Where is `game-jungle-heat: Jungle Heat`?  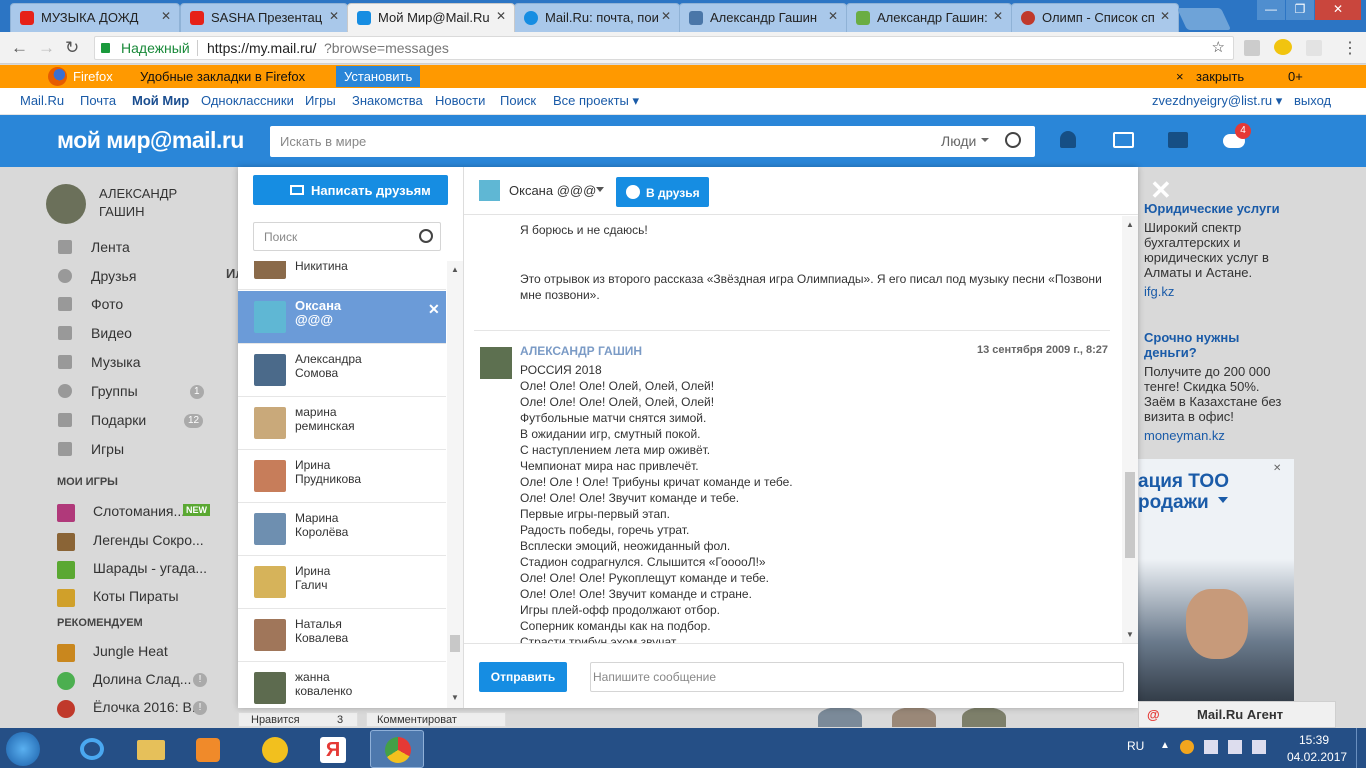
game-jungle-heat: Jungle Heat is located at coordinates (130, 651).